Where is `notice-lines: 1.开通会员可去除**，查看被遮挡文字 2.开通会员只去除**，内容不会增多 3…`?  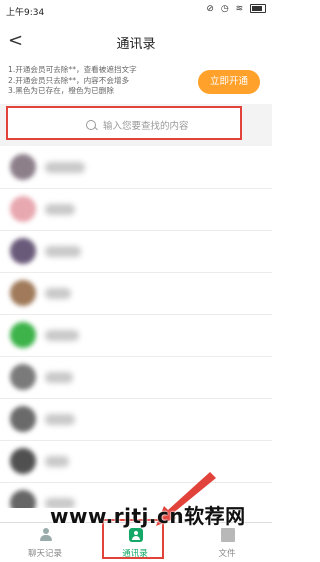 notice-lines: 1.开通会员可去除**，查看被遮挡文字 2.开通会员只去除**，内容不会增多 3… is located at coordinates (72, 81).